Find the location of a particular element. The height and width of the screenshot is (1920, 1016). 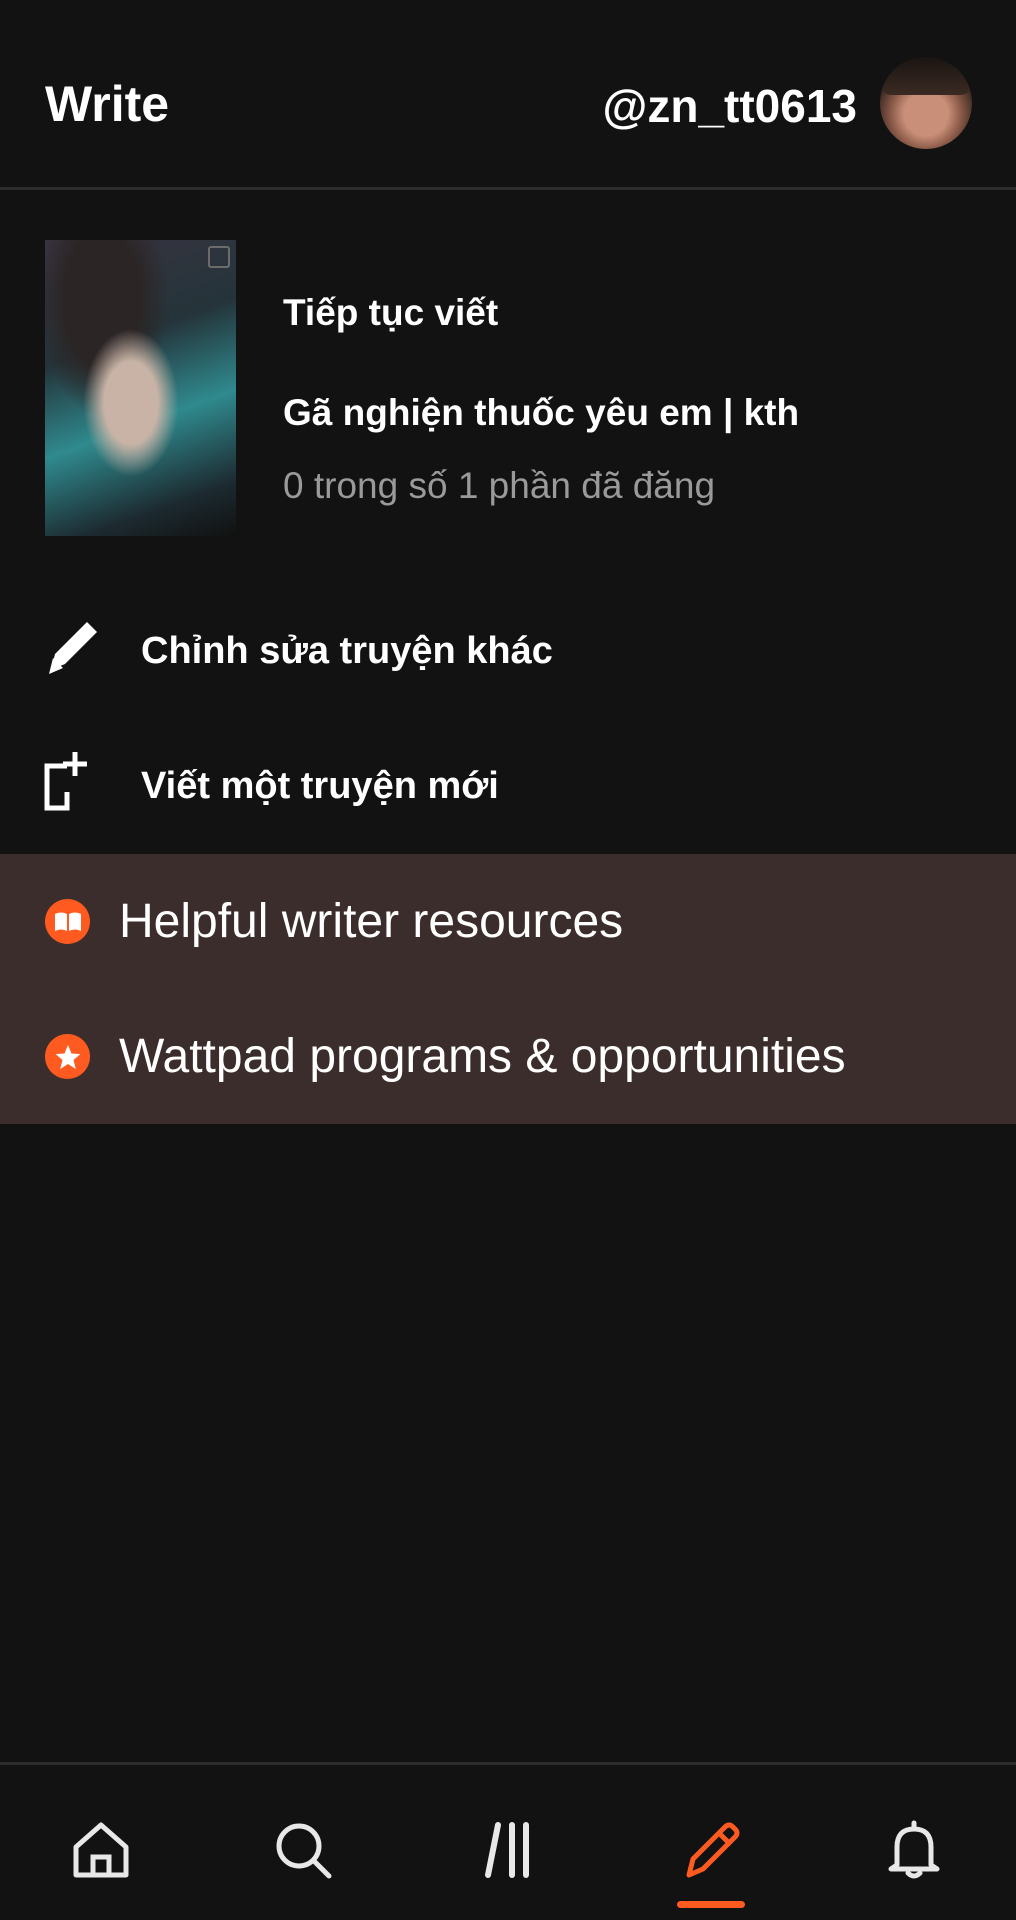

nav-home is located at coordinates (101, 1850).